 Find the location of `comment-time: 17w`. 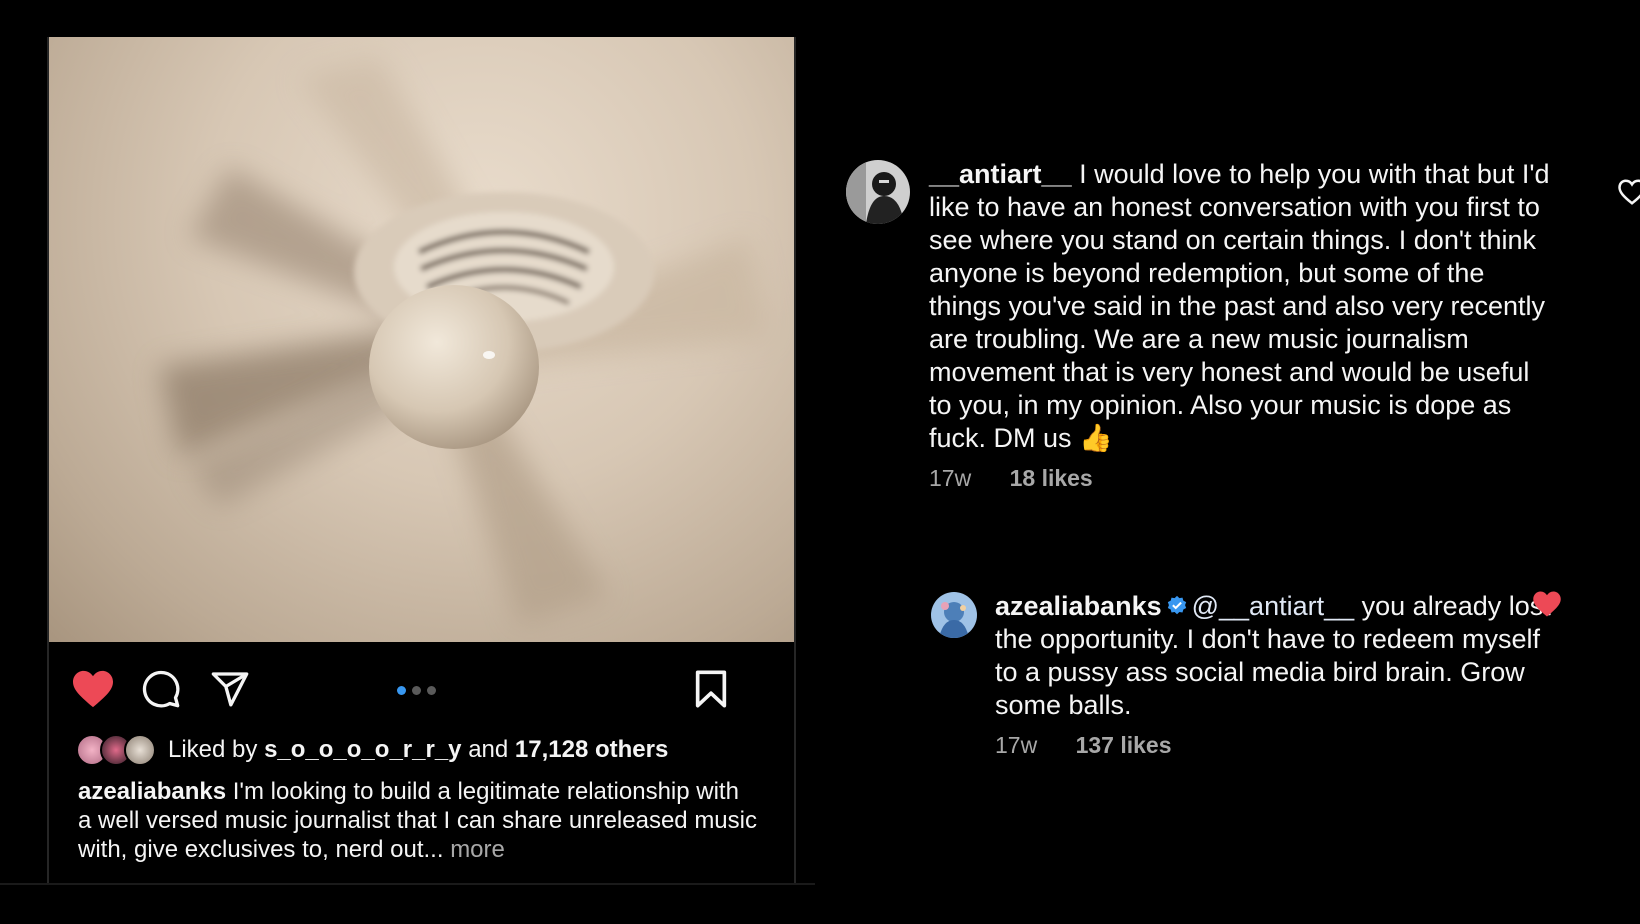

comment-time: 17w is located at coordinates (950, 478).